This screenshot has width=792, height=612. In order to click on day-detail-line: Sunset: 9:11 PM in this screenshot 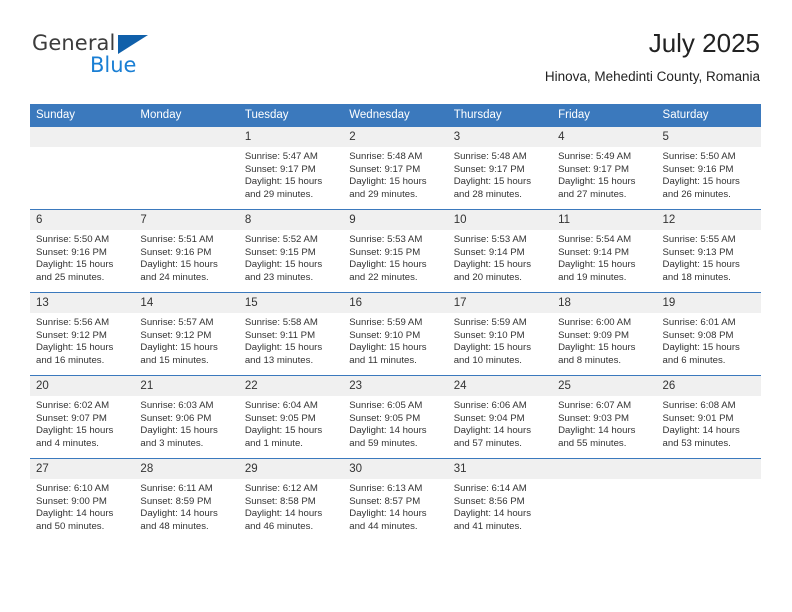, I will do `click(280, 335)`.